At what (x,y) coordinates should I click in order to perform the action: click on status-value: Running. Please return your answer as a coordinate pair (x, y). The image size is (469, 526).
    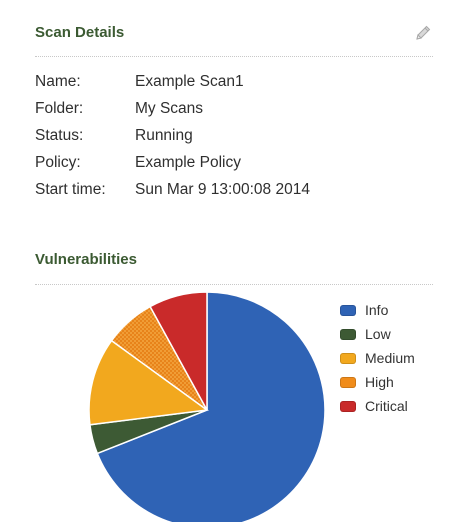
    Looking at the image, I should click on (164, 135).